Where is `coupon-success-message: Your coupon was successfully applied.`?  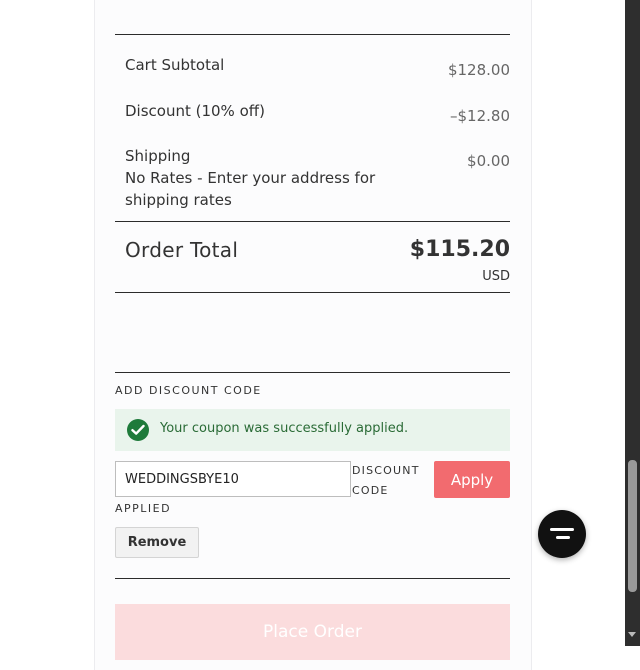 coupon-success-message: Your coupon was successfully applied. is located at coordinates (284, 428).